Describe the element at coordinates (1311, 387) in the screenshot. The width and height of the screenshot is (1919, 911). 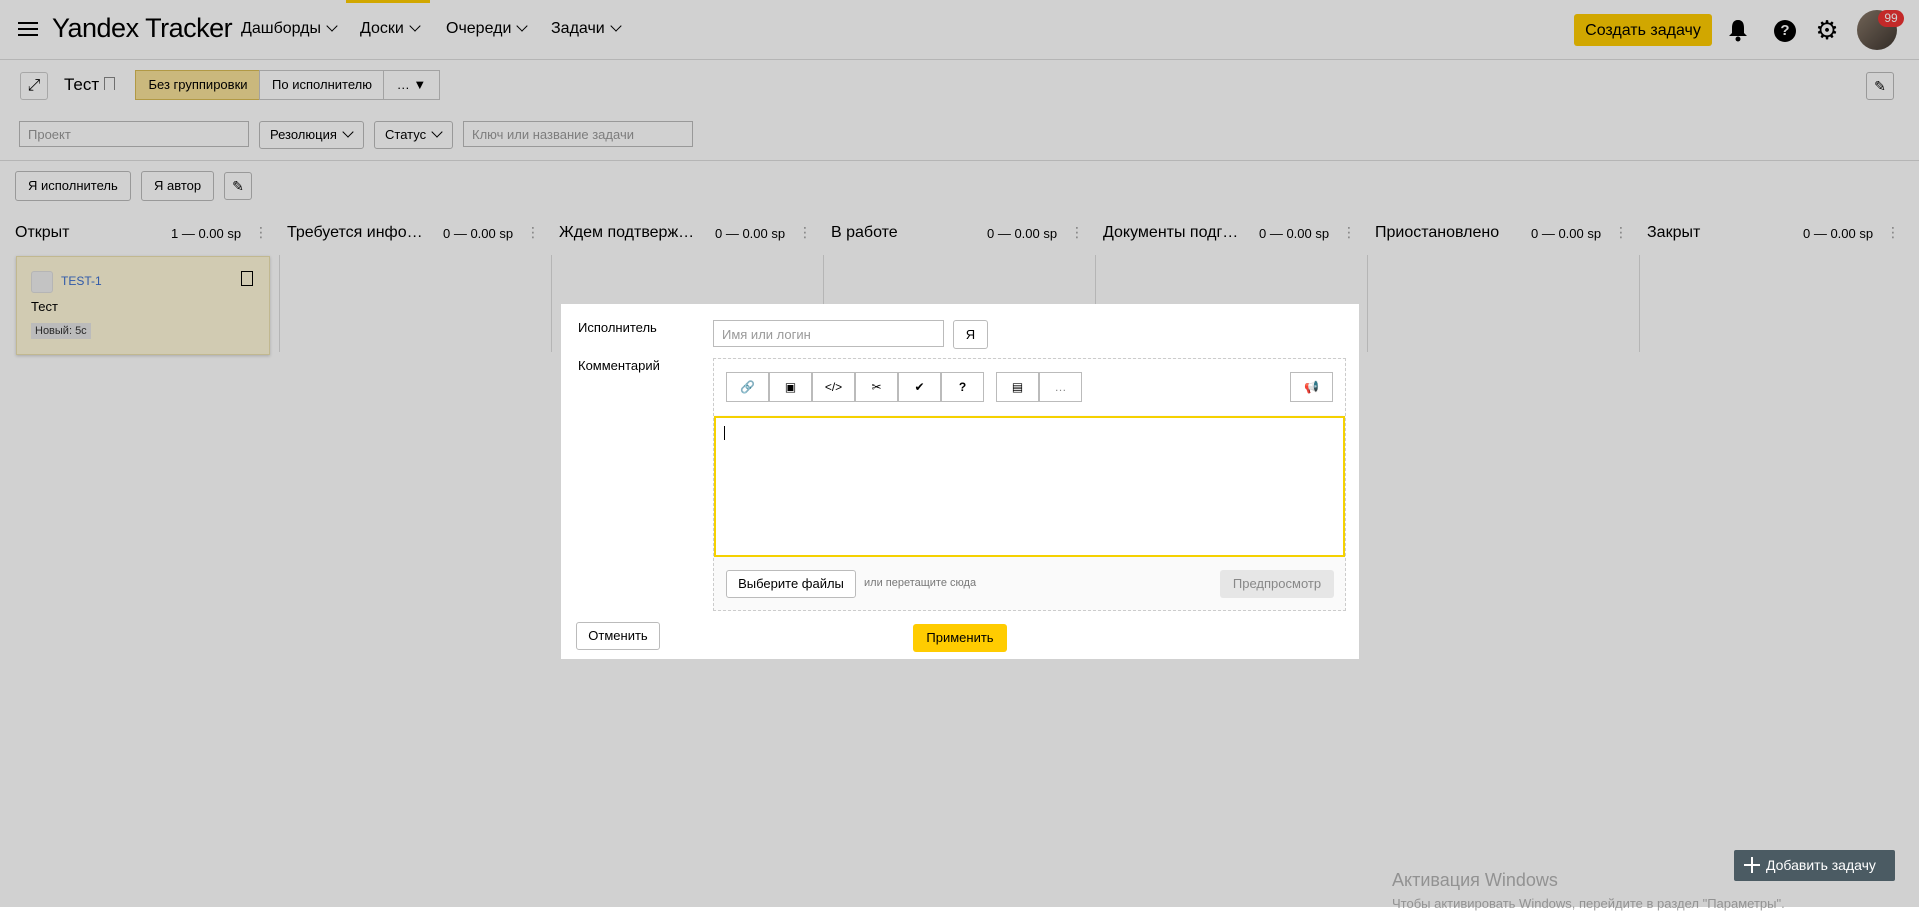
I see `megaphone-icon: 📢` at that location.